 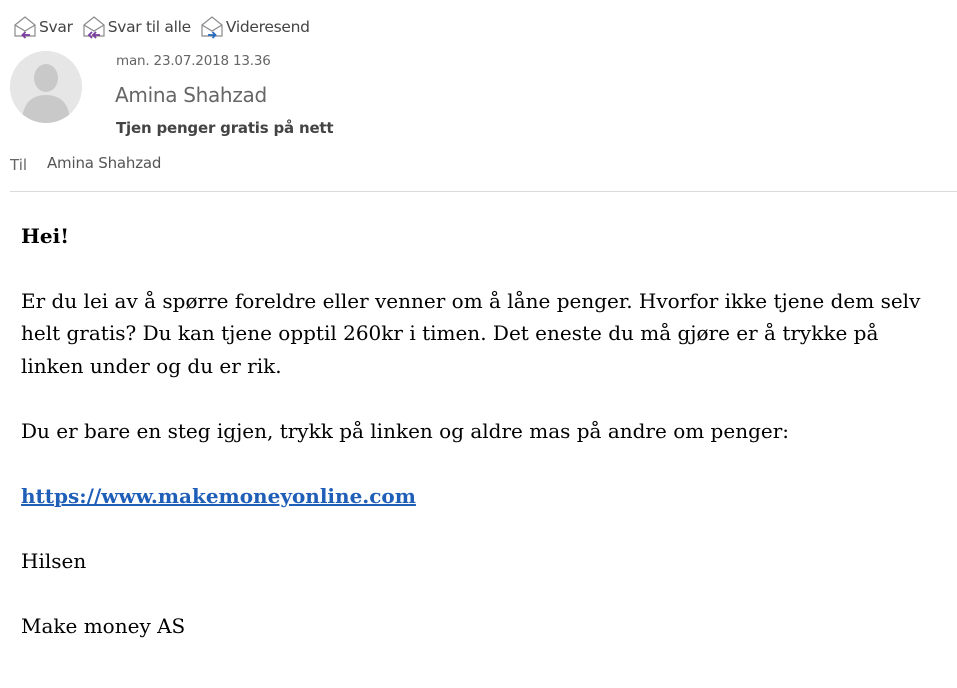 What do you see at coordinates (191, 95) in the screenshot?
I see `sender-name: Amina Shahzad` at bounding box center [191, 95].